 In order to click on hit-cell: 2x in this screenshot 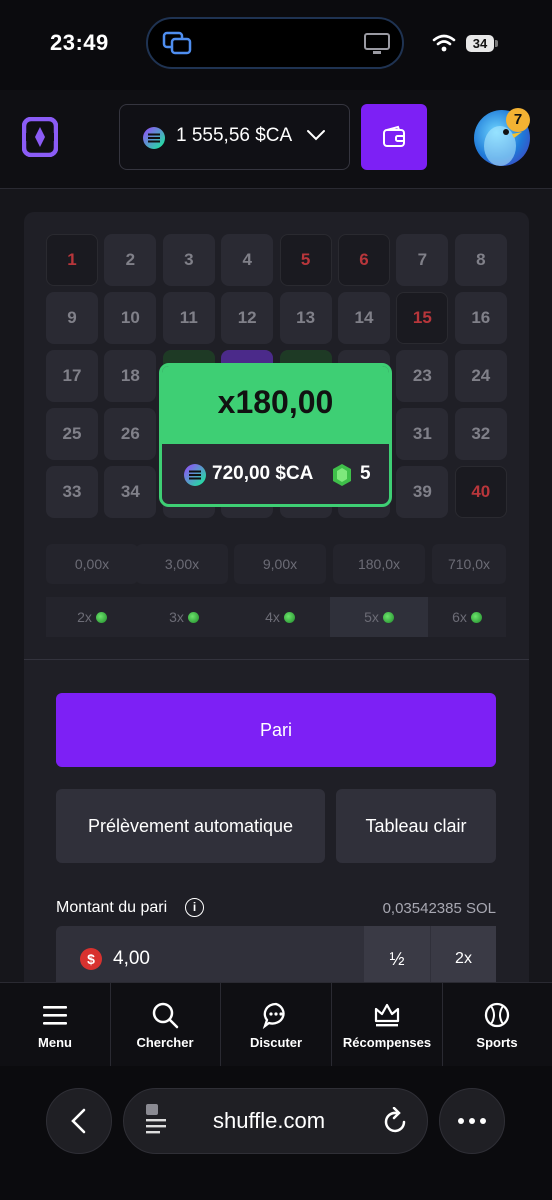, I will do `click(92, 617)`.